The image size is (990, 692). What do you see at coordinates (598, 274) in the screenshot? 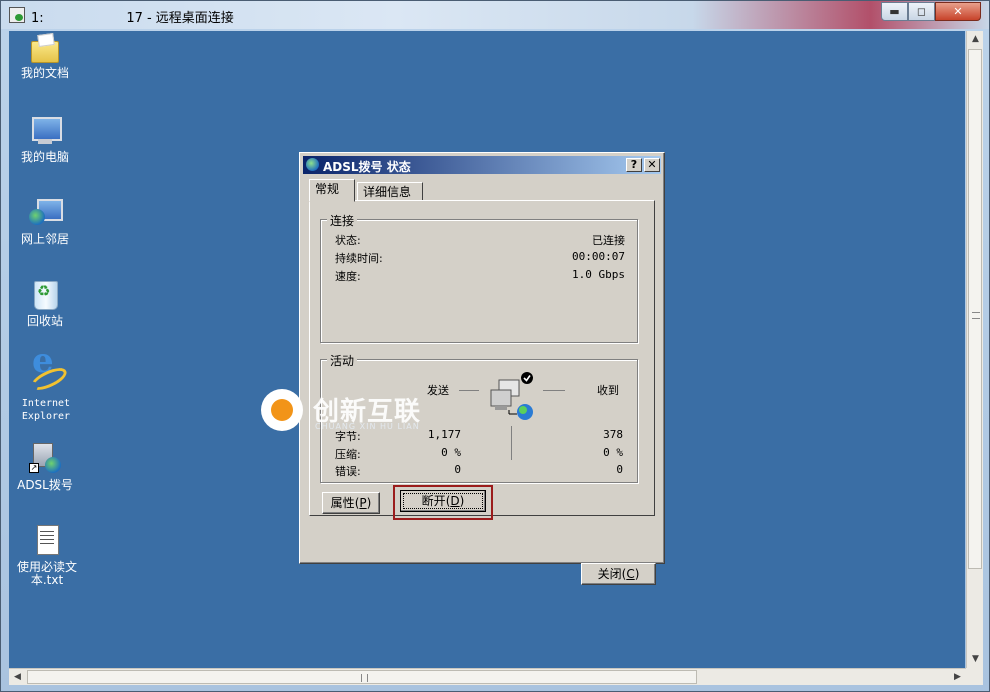
I see `speed-value: 1.0 Gbps` at bounding box center [598, 274].